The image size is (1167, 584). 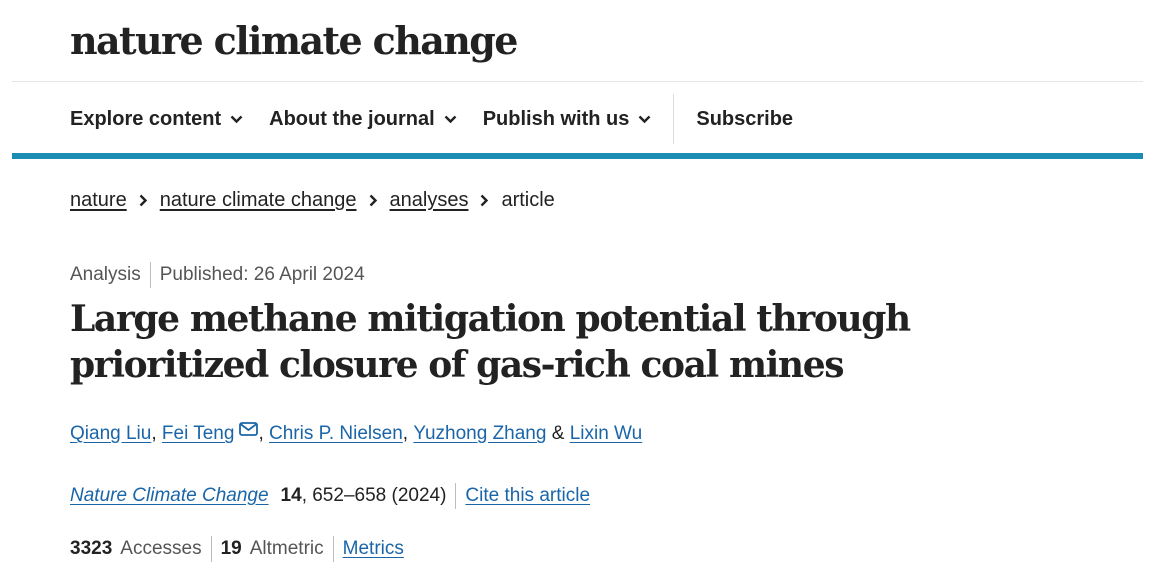 I want to click on breadcrumb-link-nature: nature, so click(x=98, y=200).